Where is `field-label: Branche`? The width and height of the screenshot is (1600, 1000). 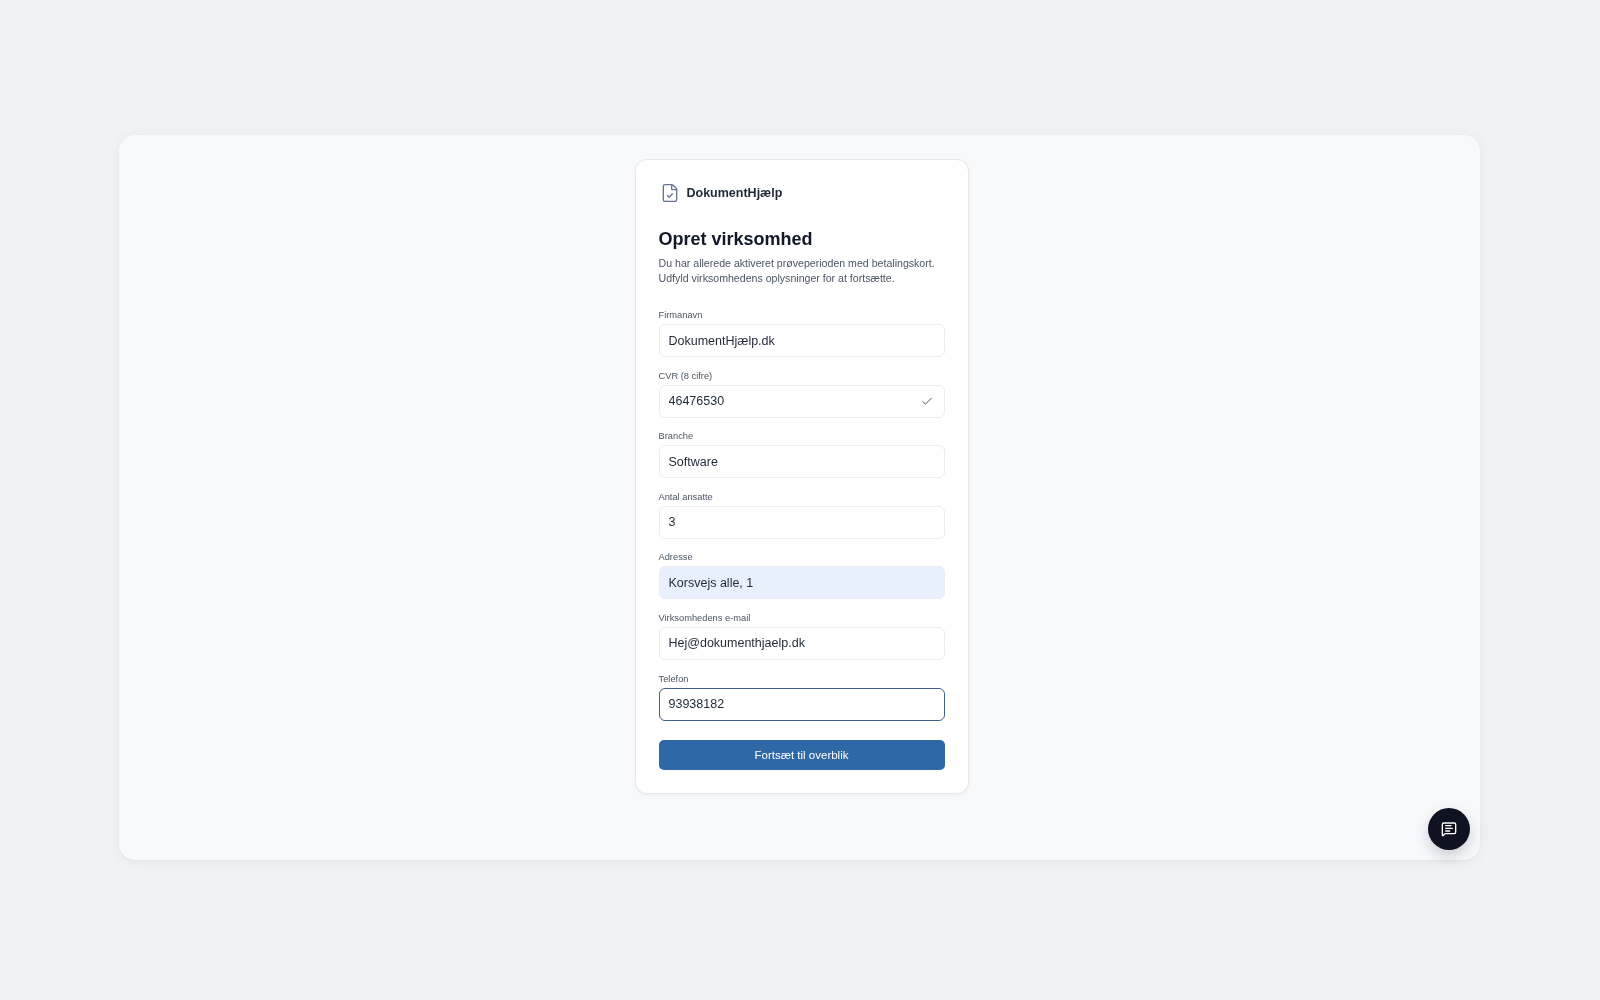 field-label: Branche is located at coordinates (676, 436).